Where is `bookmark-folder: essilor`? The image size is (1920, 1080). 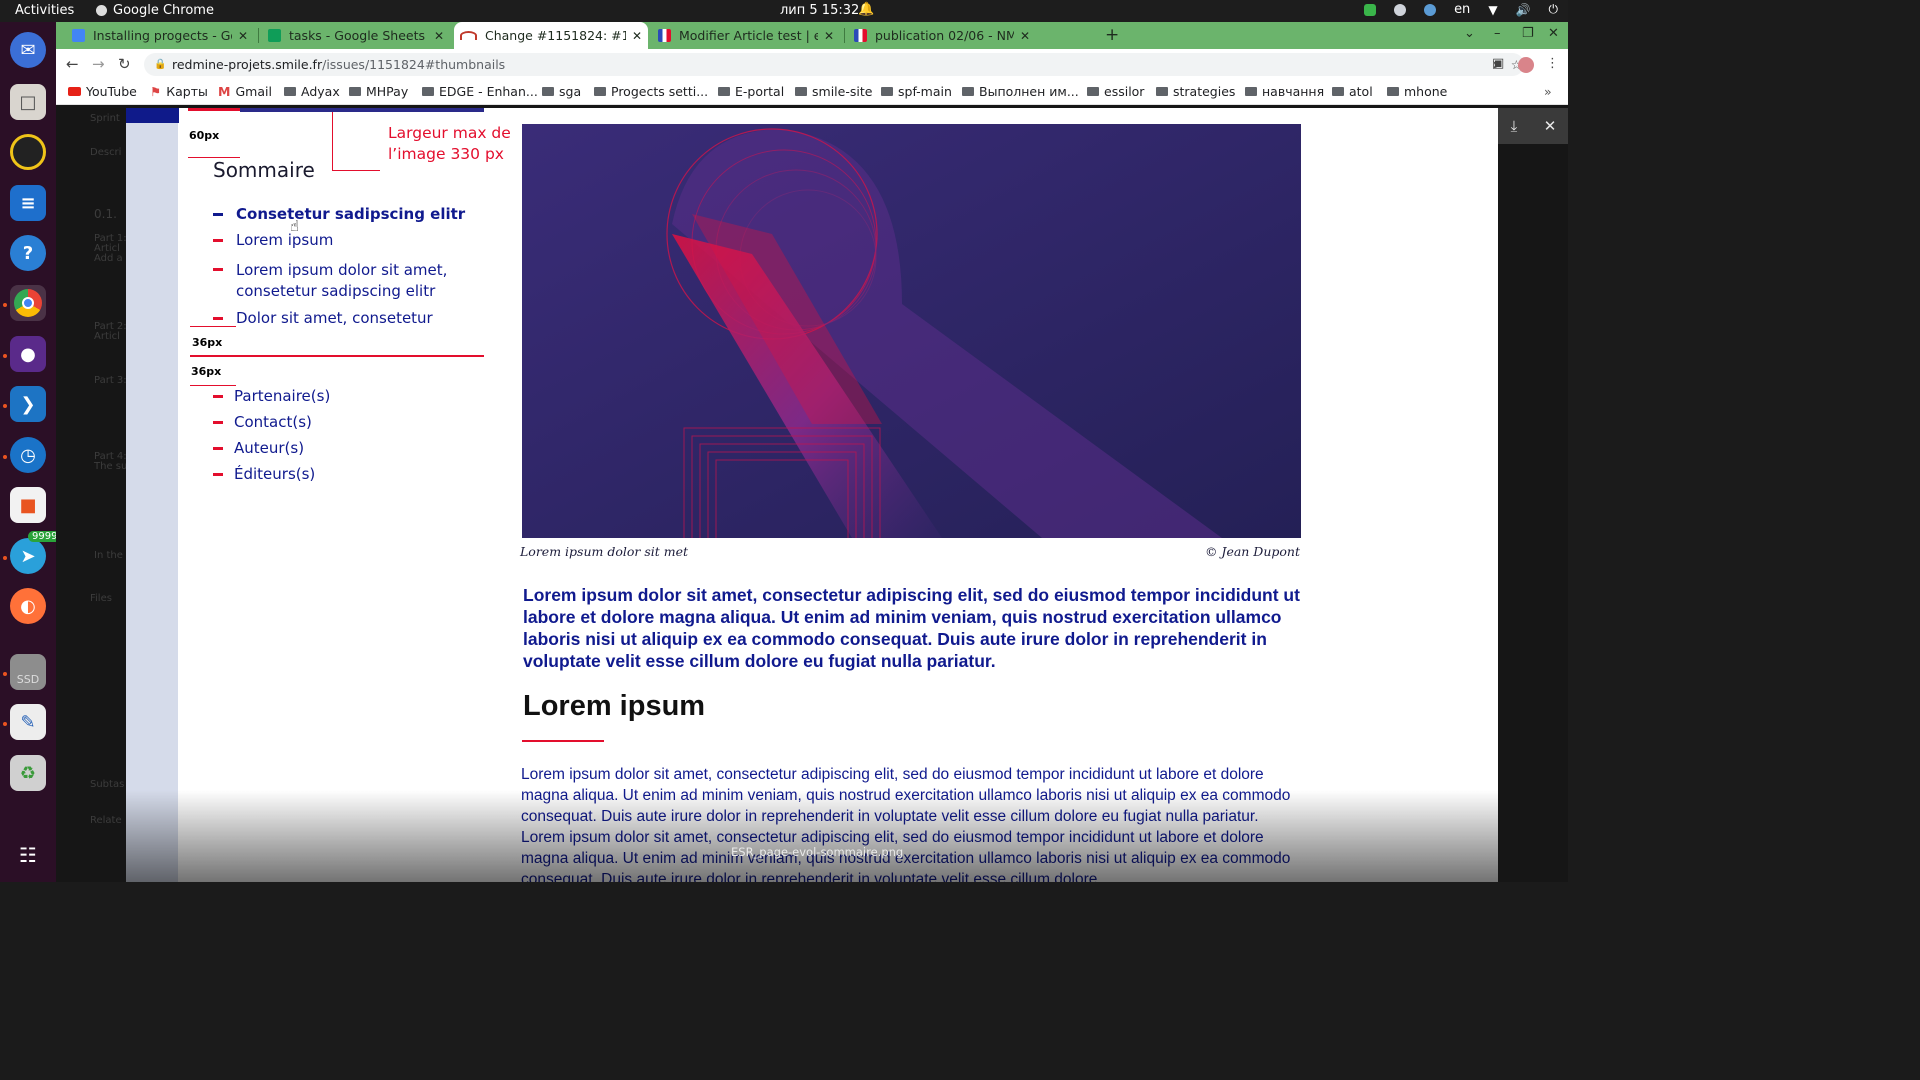 bookmark-folder: essilor is located at coordinates (1115, 91).